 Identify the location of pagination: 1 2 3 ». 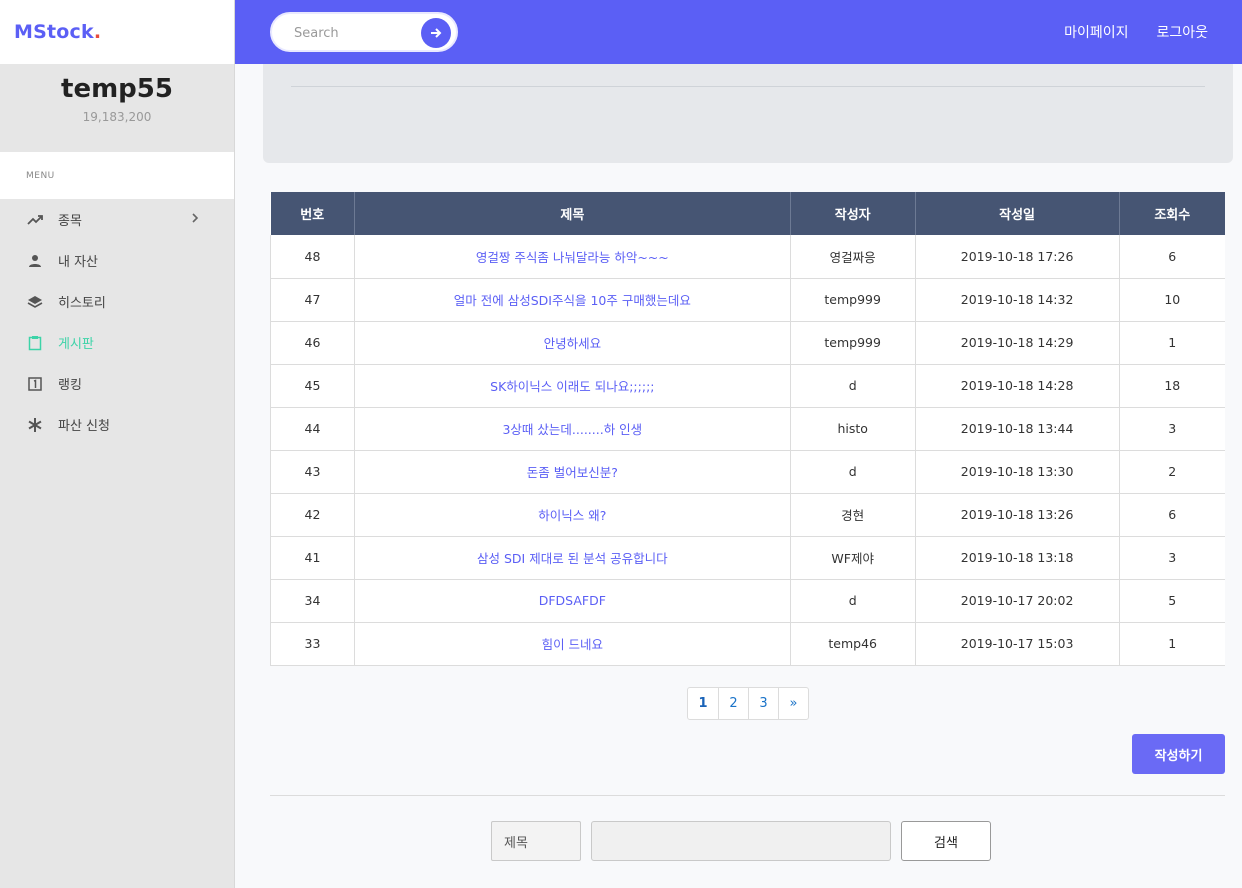
(748, 703).